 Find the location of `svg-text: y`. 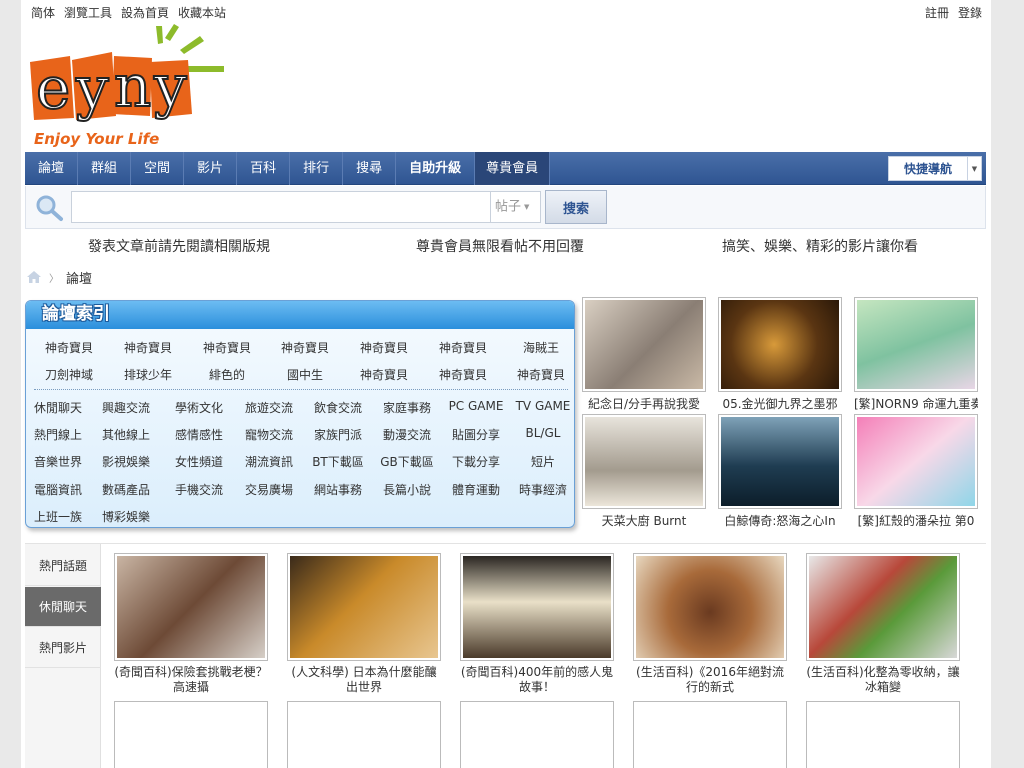

svg-text: y is located at coordinates (92, 88).